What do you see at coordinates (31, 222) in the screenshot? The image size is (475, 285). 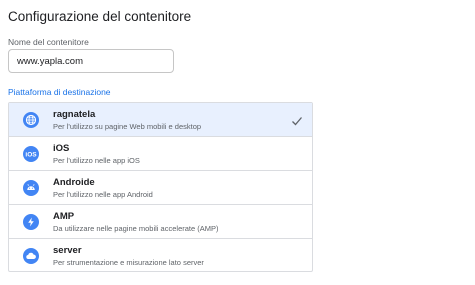 I see `amp-bolt-icon` at bounding box center [31, 222].